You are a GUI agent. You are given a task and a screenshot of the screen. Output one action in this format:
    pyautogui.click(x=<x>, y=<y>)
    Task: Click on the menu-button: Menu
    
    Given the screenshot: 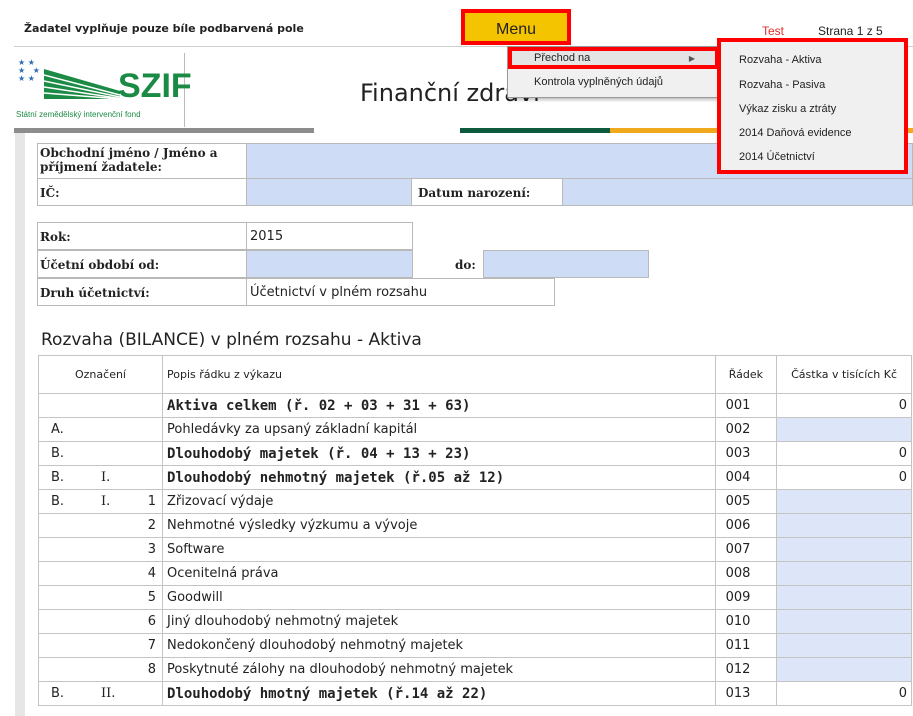 What is the action you would take?
    pyautogui.click(x=516, y=27)
    